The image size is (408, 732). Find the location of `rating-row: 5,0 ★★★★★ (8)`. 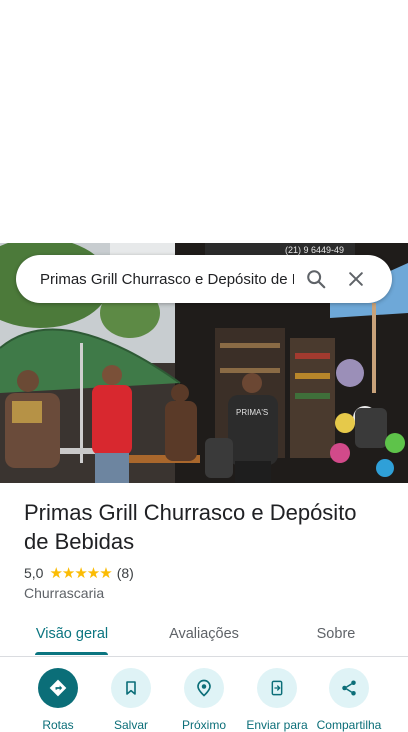

rating-row: 5,0 ★★★★★ (8) is located at coordinates (79, 573).